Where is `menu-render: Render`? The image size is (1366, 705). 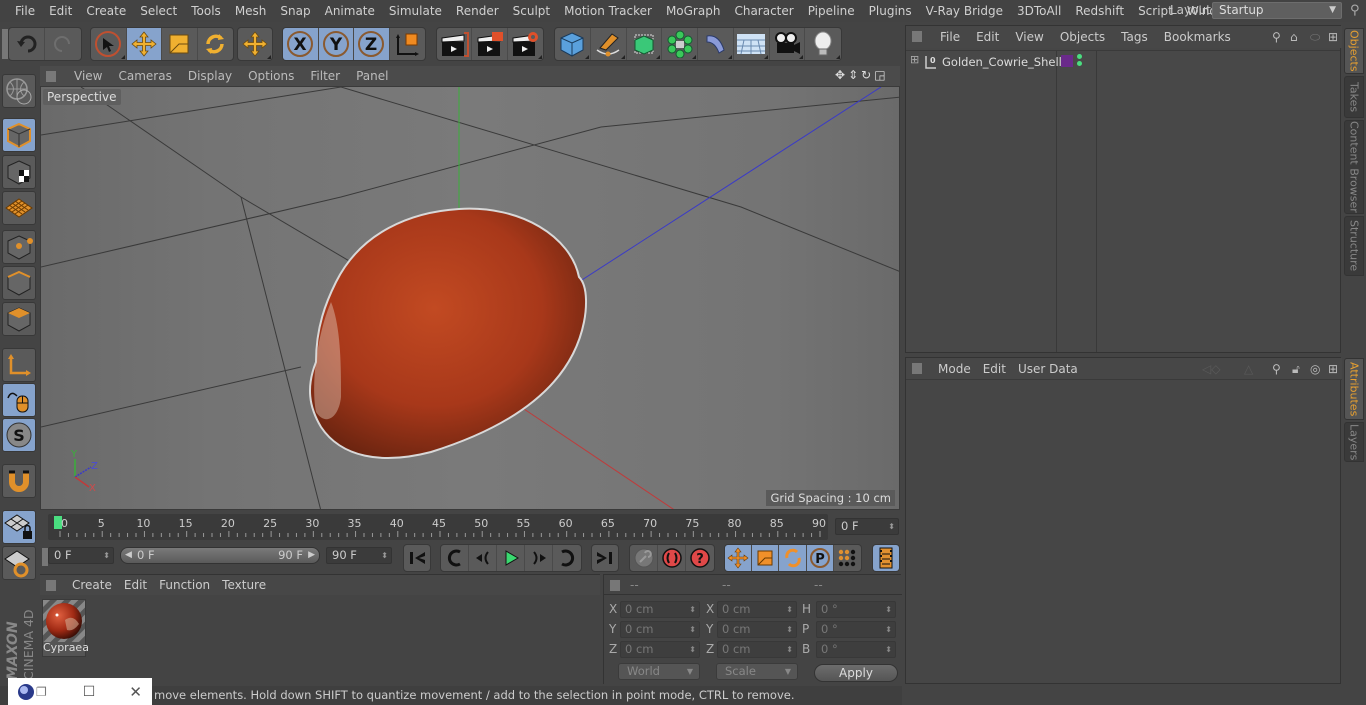
menu-render: Render is located at coordinates (477, 11).